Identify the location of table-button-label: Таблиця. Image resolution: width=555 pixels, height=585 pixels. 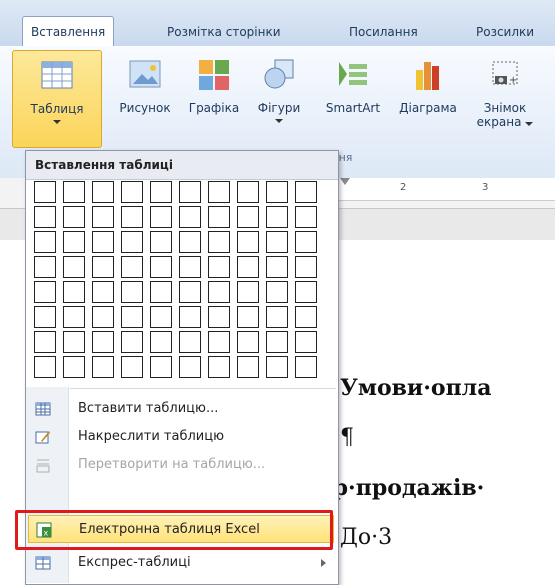
(57, 109).